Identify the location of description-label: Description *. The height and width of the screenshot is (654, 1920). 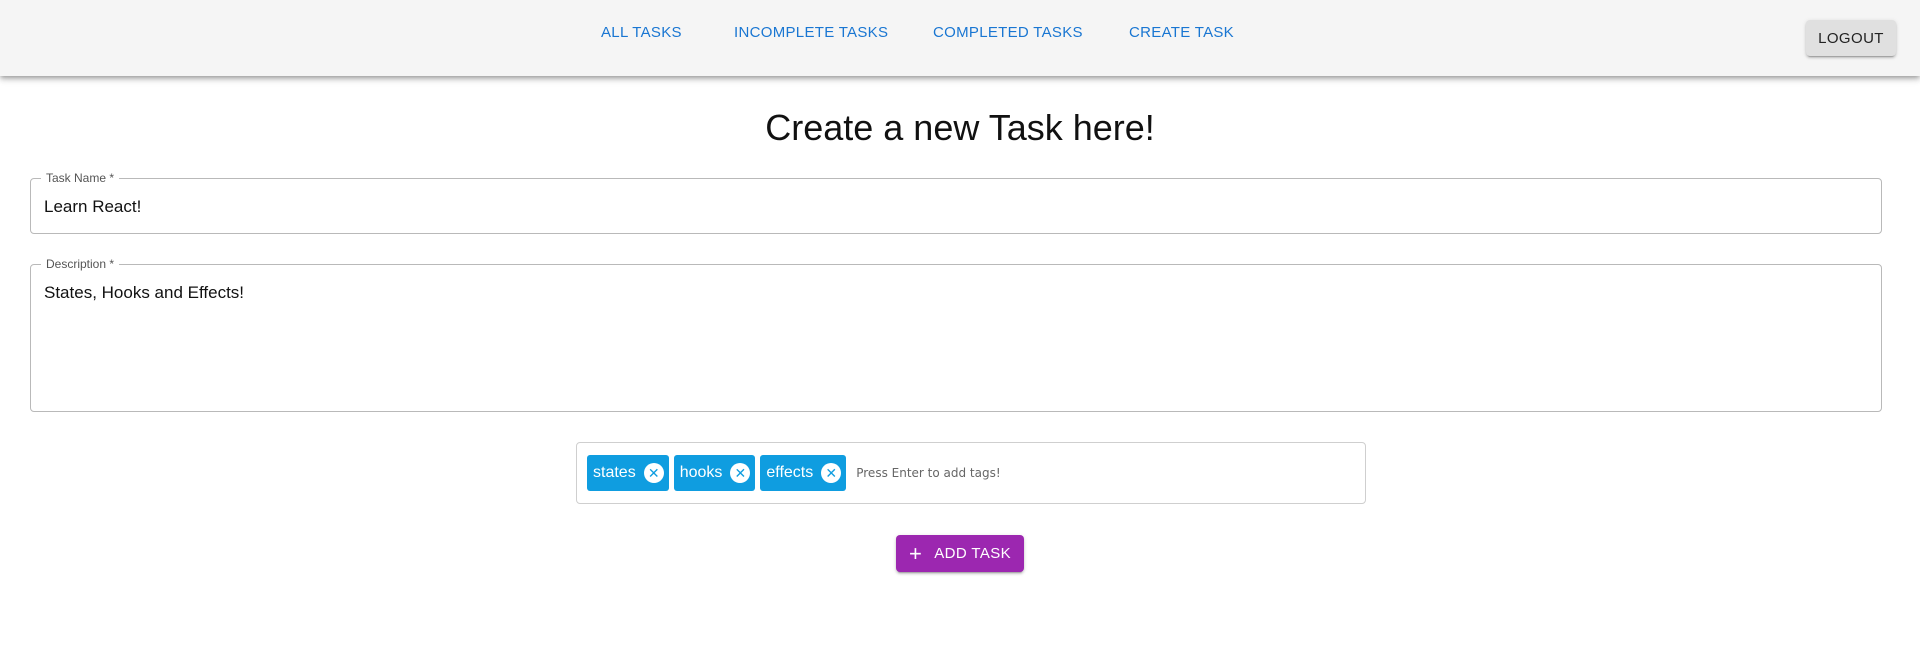
(80, 264).